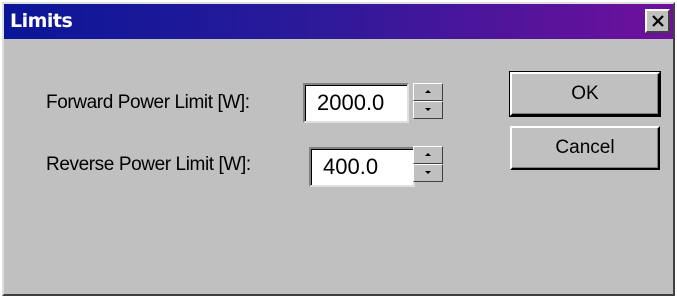 The image size is (677, 298). I want to click on reverse-power-limit-spinner, so click(428, 164).